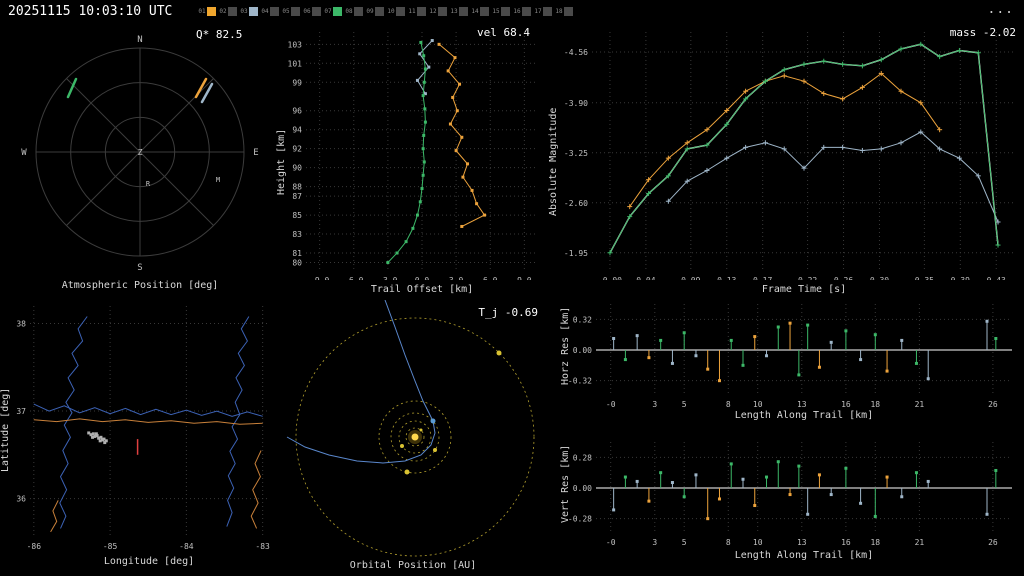  Describe the element at coordinates (207, 93) in the screenshot. I see `sky-station-03-trail` at that location.